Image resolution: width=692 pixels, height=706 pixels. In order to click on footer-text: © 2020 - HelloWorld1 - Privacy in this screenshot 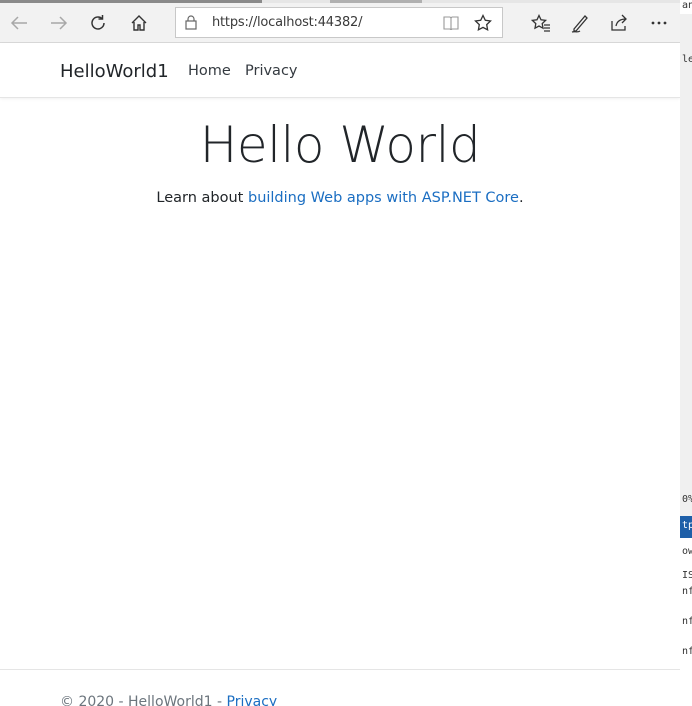, I will do `click(168, 700)`.